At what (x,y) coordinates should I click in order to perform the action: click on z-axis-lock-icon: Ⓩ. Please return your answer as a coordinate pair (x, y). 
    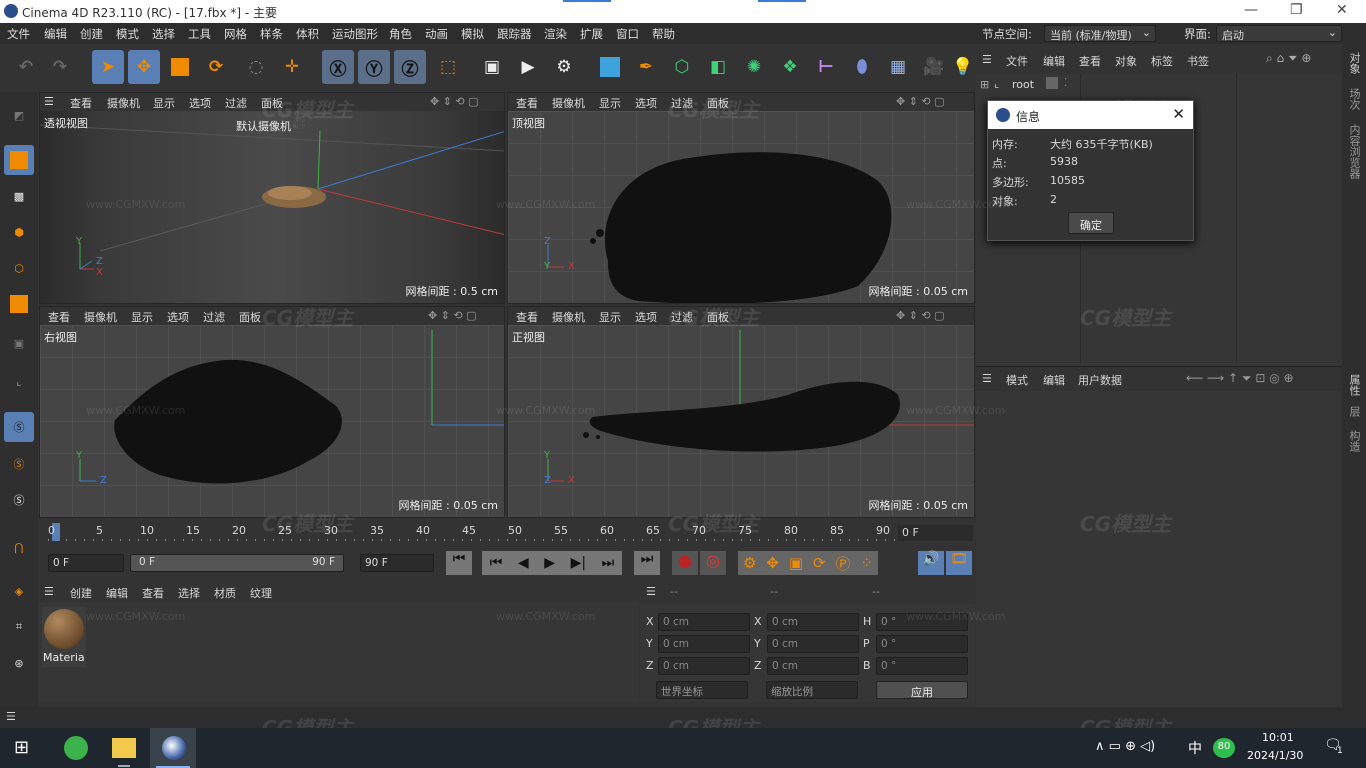
    Looking at the image, I should click on (410, 67).